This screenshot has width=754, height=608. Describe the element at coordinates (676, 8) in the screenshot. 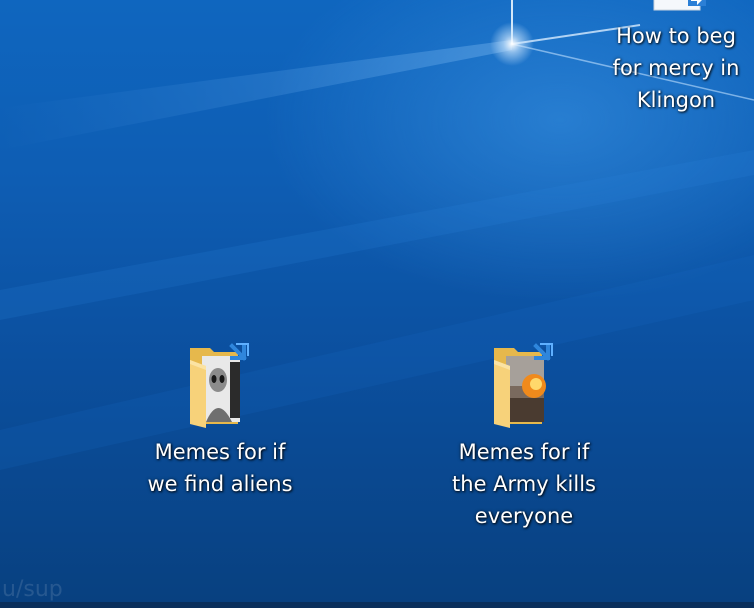

I see `document-icon` at that location.